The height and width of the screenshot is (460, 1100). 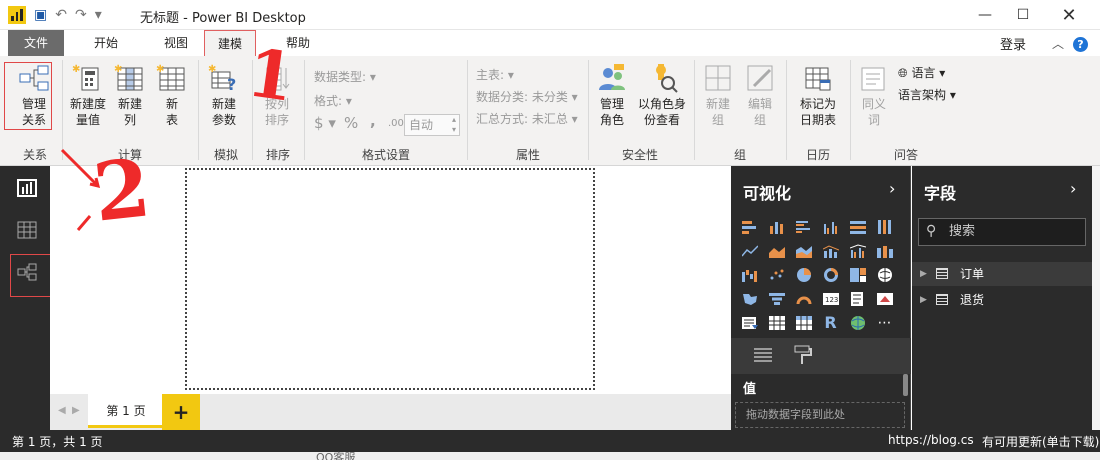 What do you see at coordinates (884, 250) in the screenshot?
I see `ribbon-chart-icon` at bounding box center [884, 250].